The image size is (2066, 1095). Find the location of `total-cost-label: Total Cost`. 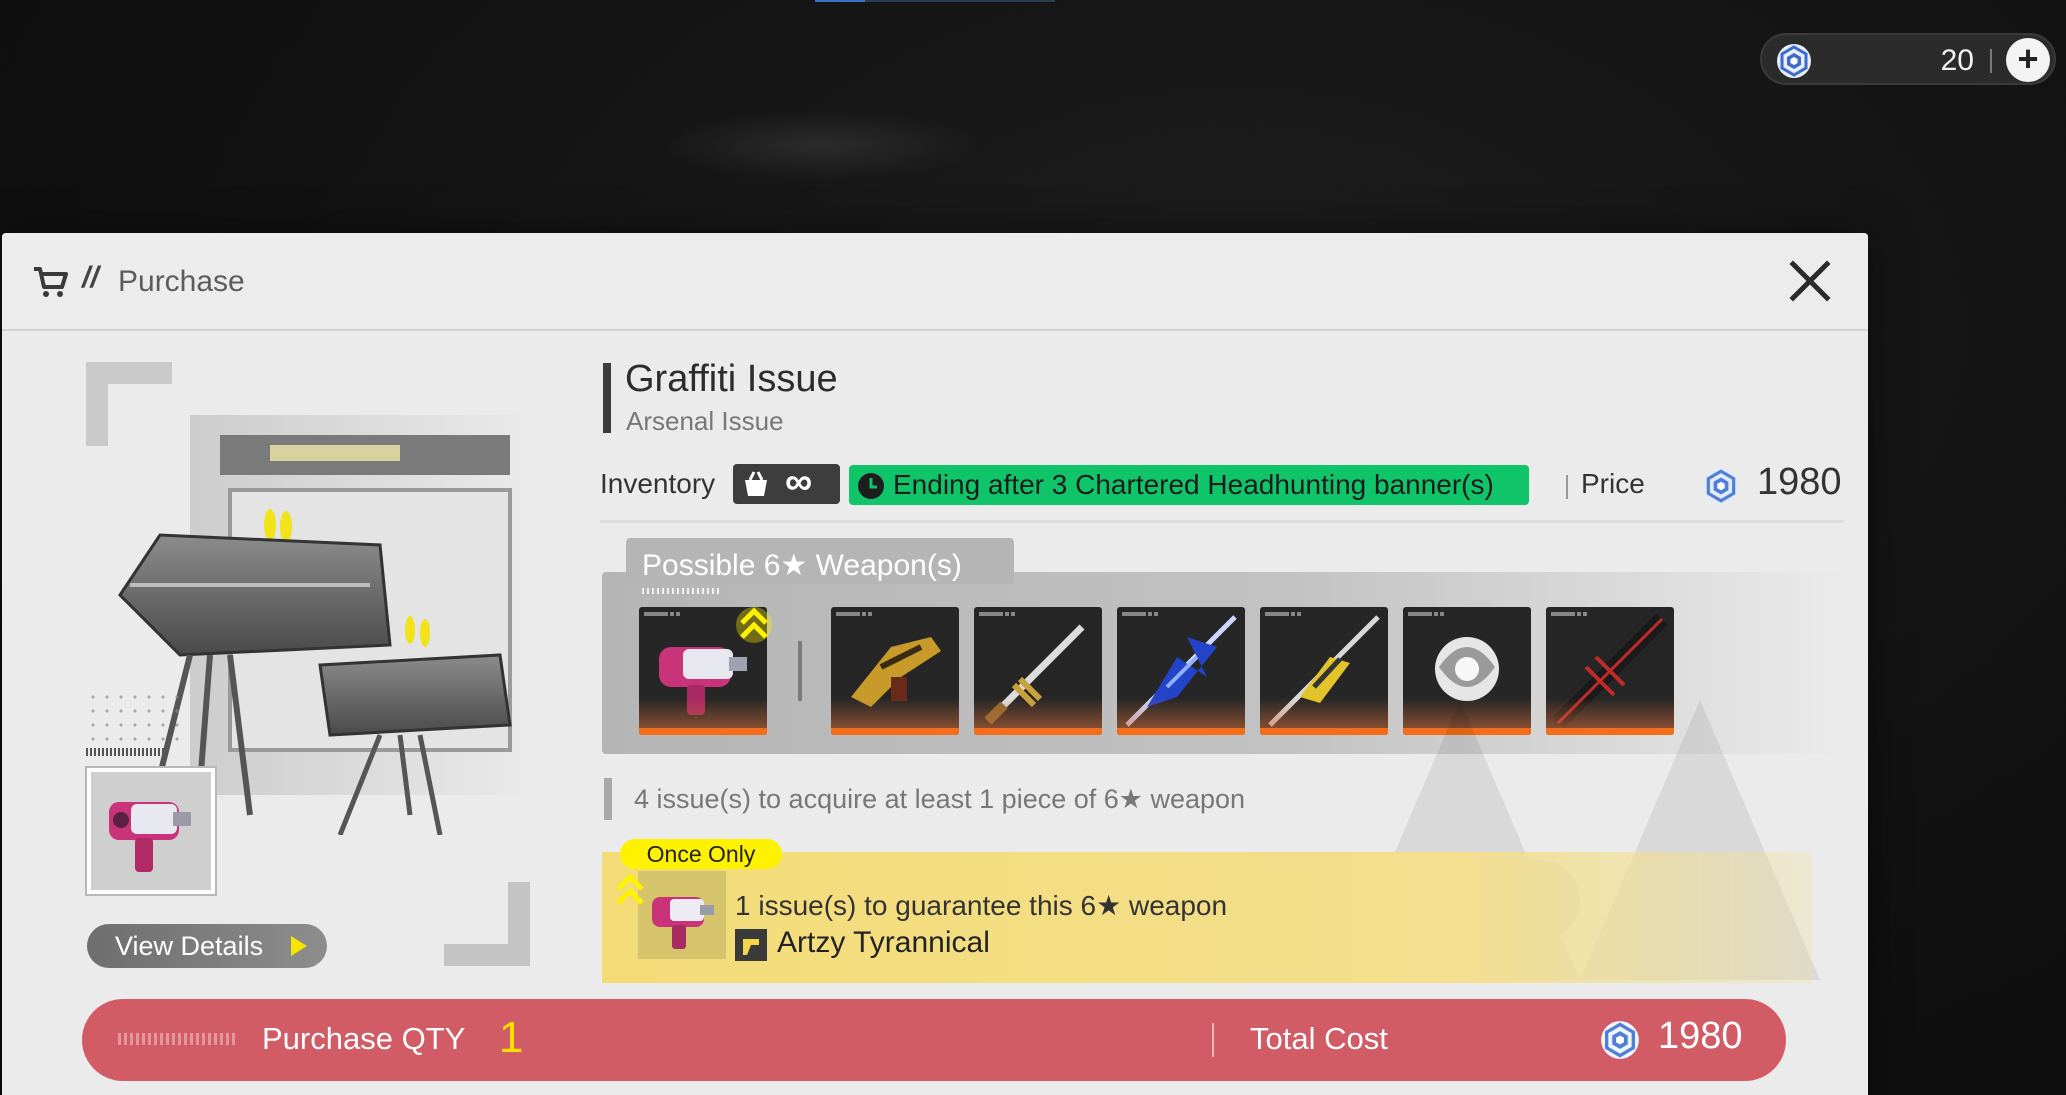

total-cost-label: Total Cost is located at coordinates (1319, 1038).